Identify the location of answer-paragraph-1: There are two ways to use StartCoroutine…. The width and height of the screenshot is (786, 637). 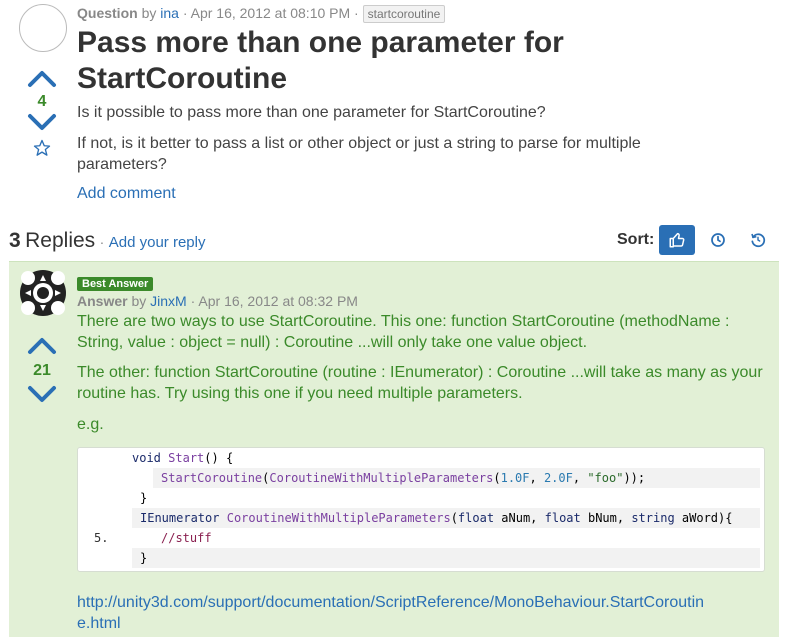
(403, 332).